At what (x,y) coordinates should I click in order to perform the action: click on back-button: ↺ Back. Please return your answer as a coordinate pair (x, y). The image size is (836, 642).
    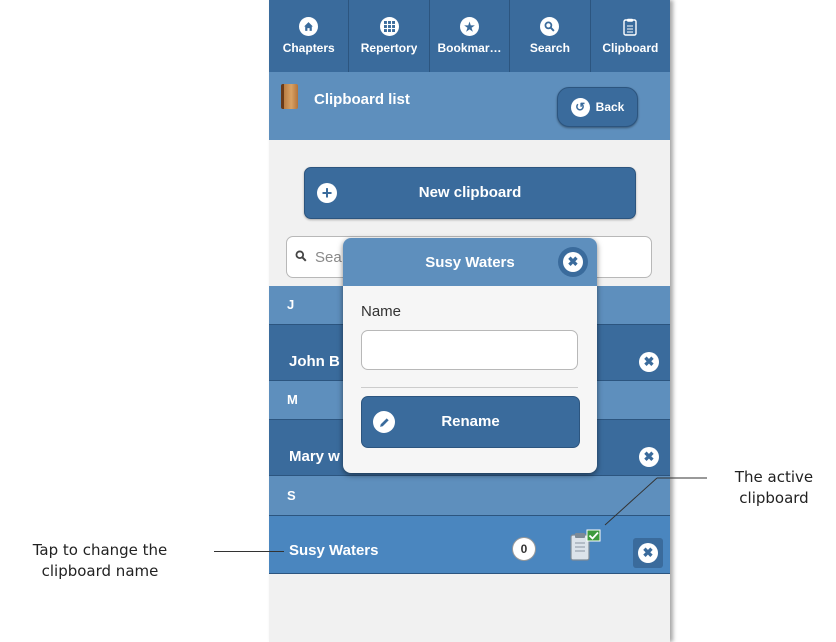
    Looking at the image, I should click on (597, 107).